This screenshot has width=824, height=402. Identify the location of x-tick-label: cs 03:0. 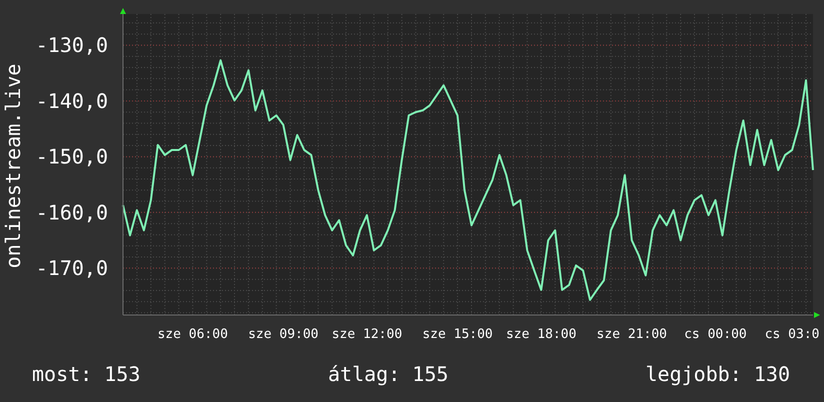
(792, 334).